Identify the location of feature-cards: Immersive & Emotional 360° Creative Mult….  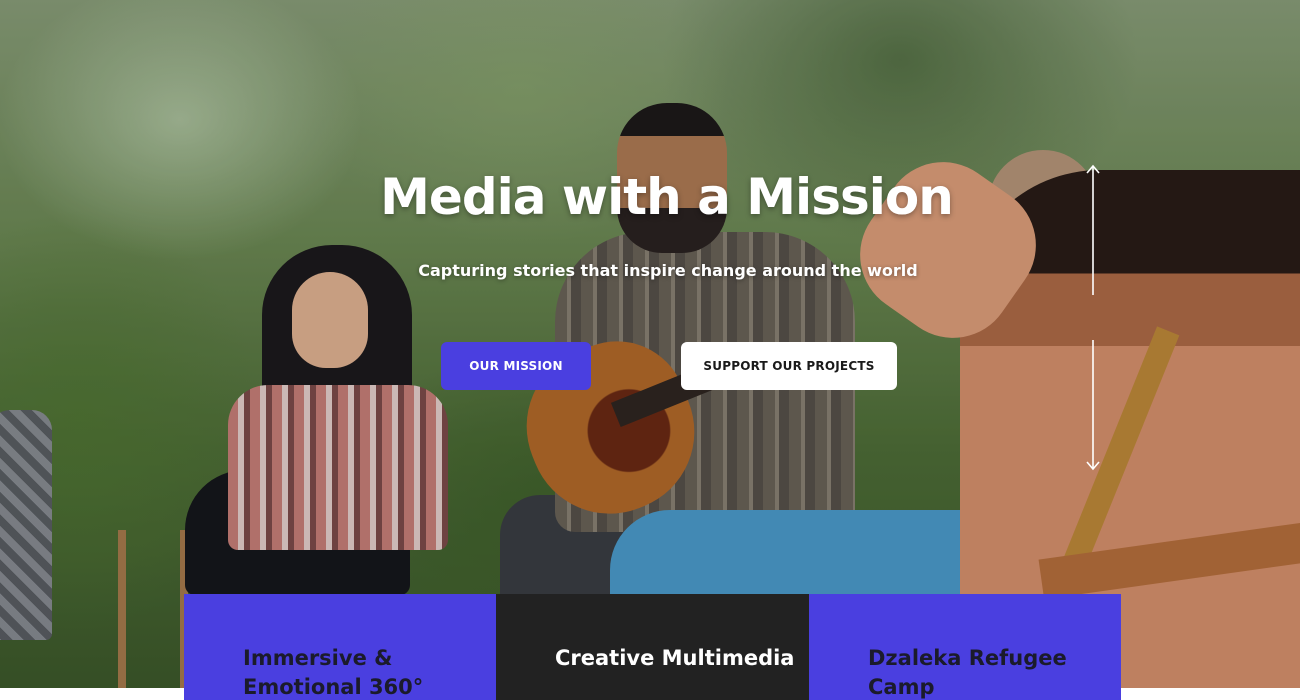
(652, 647).